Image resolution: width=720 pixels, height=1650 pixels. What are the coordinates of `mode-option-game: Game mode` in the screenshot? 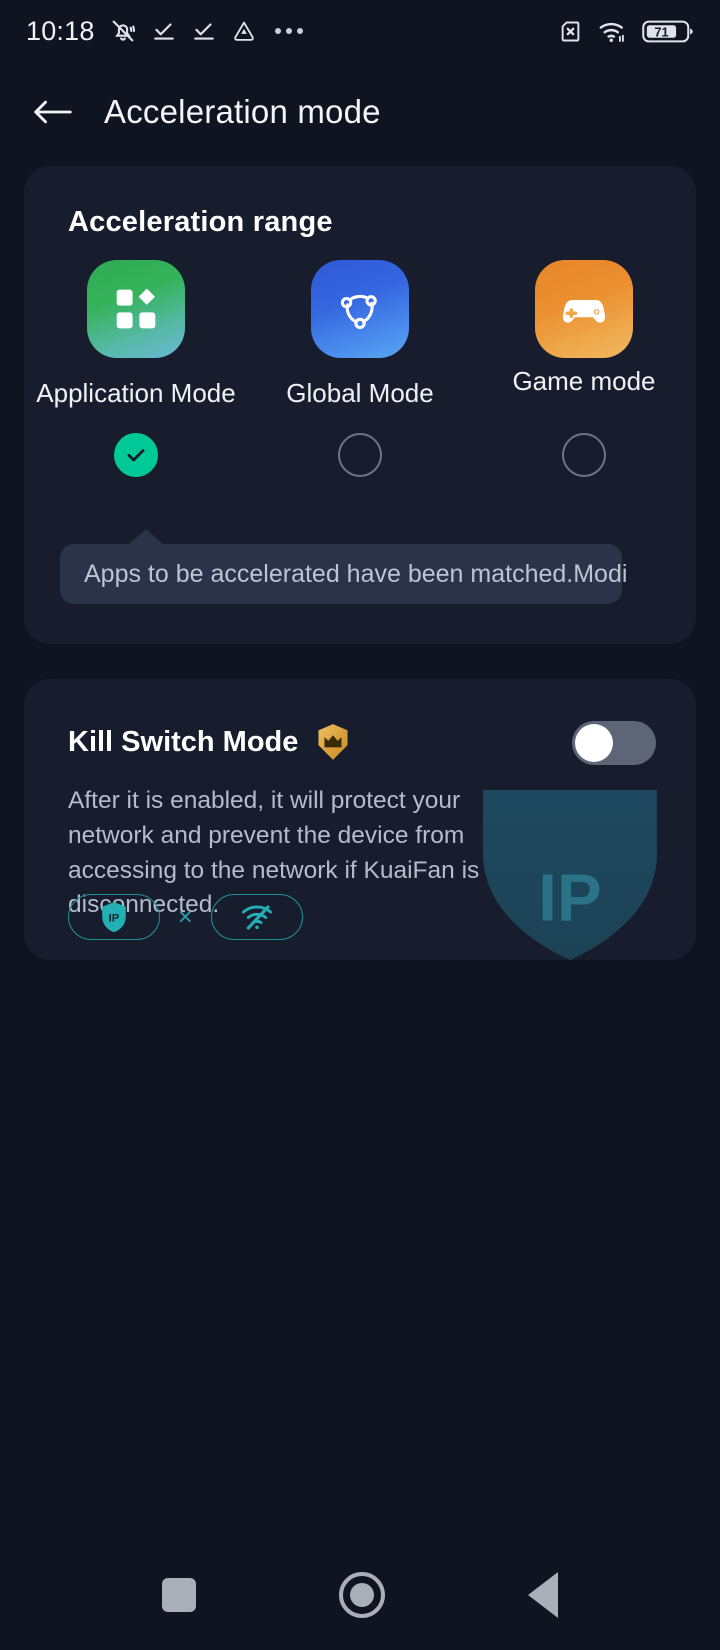 It's located at (584, 368).